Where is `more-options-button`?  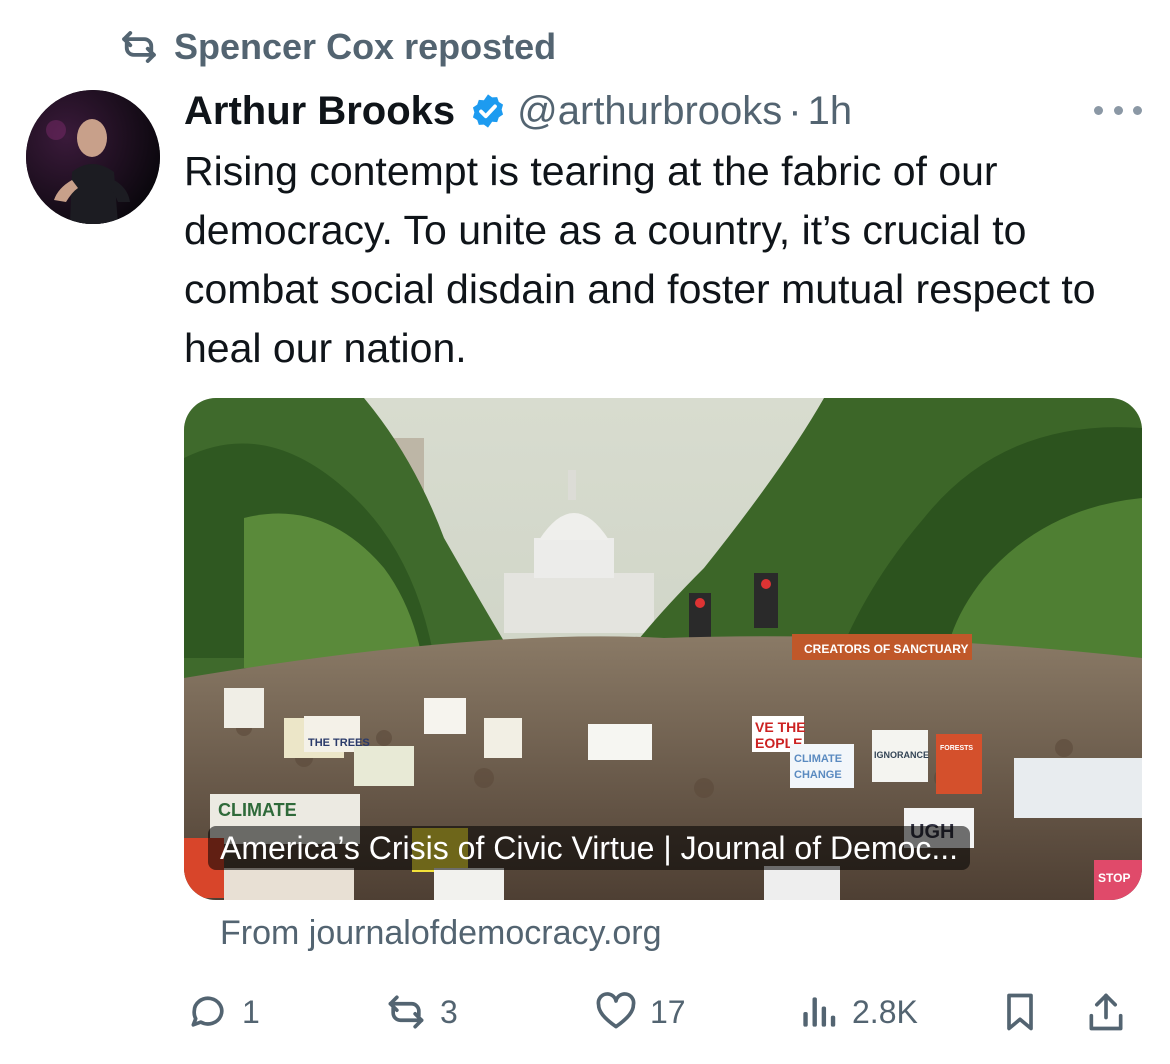 more-options-button is located at coordinates (1118, 110).